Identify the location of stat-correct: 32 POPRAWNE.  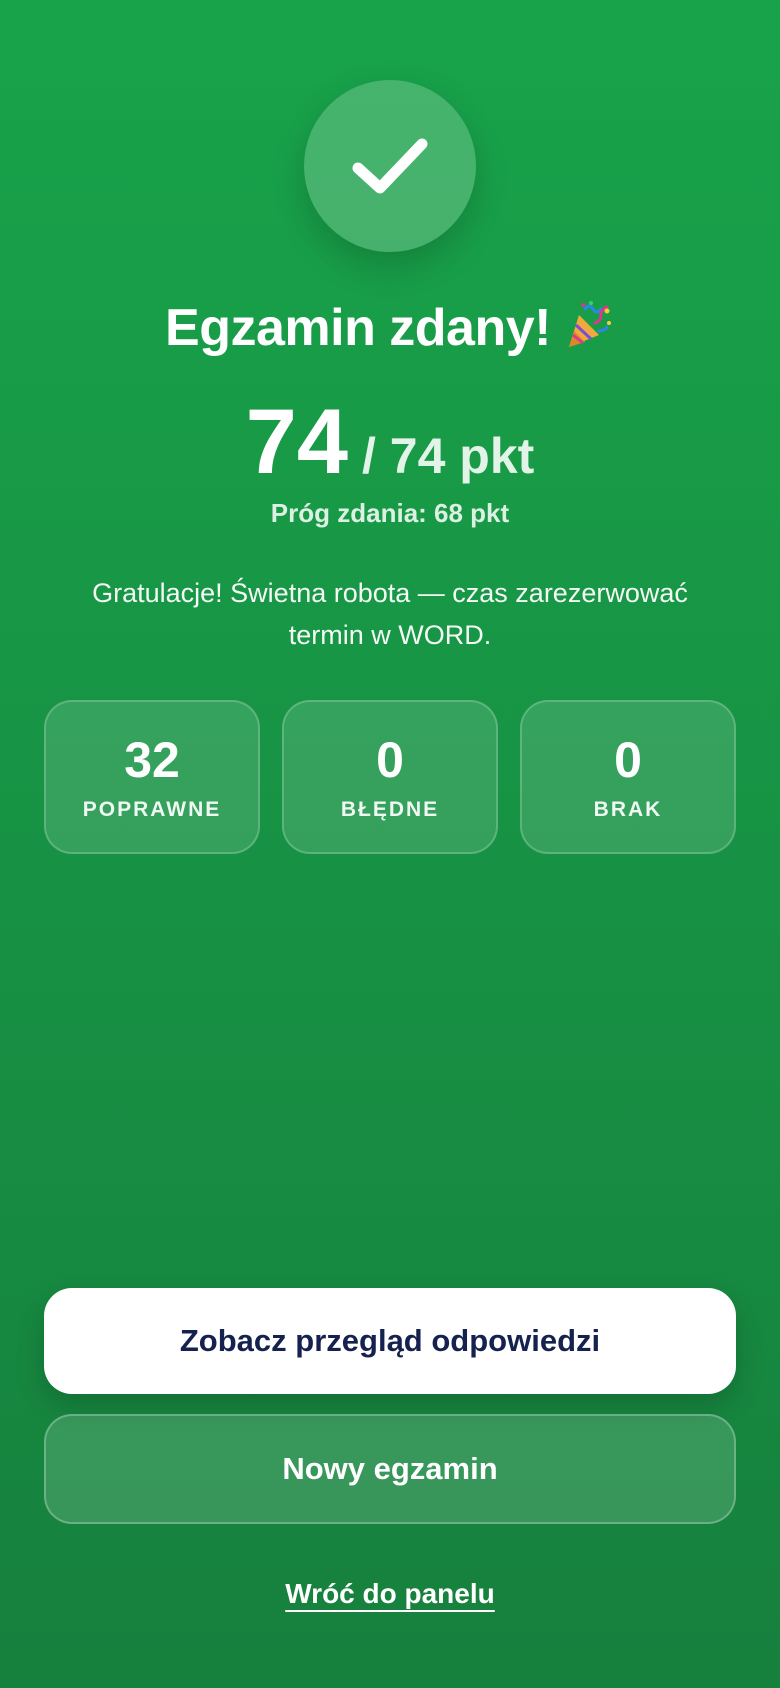
(152, 777).